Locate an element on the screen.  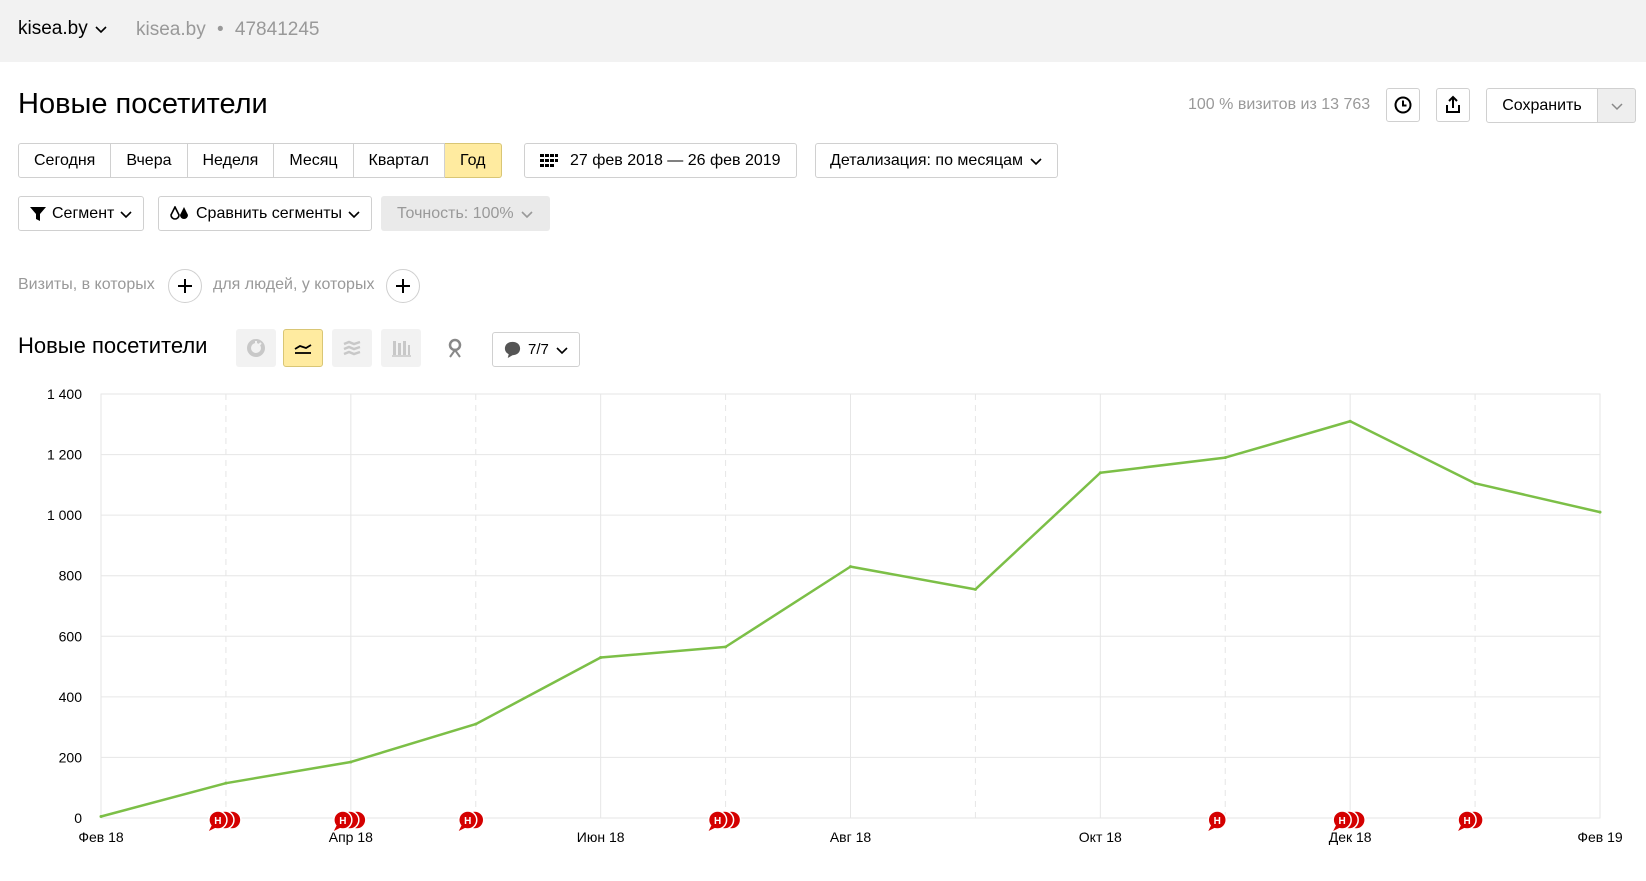
period-week-button: Неделя is located at coordinates (231, 160).